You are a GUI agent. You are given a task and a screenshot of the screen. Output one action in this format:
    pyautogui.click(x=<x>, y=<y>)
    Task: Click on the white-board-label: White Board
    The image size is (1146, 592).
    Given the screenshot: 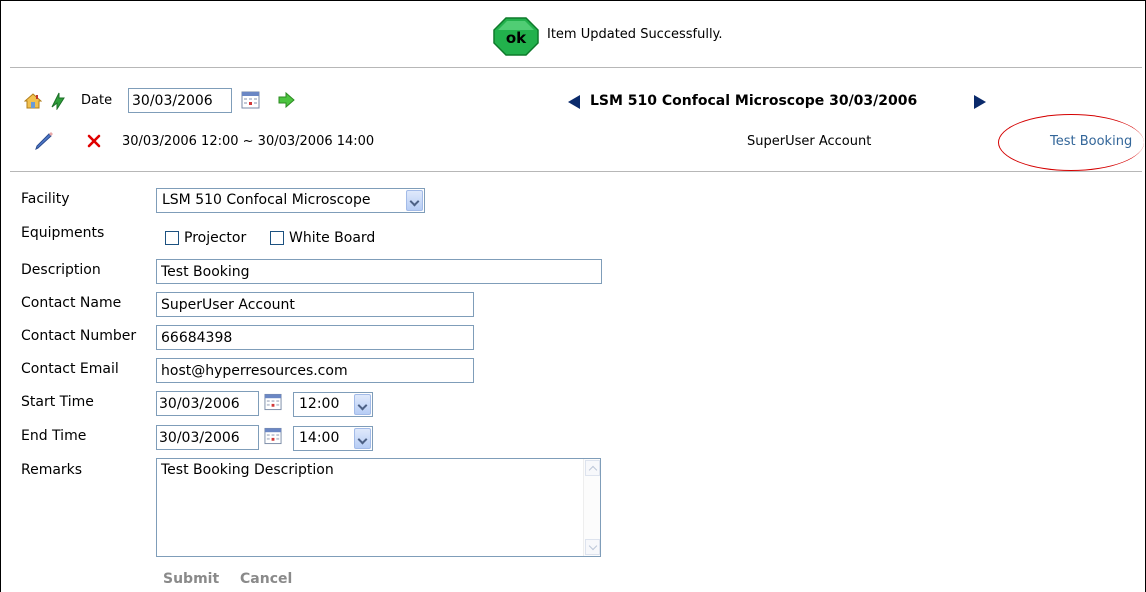 What is the action you would take?
    pyautogui.click(x=332, y=238)
    